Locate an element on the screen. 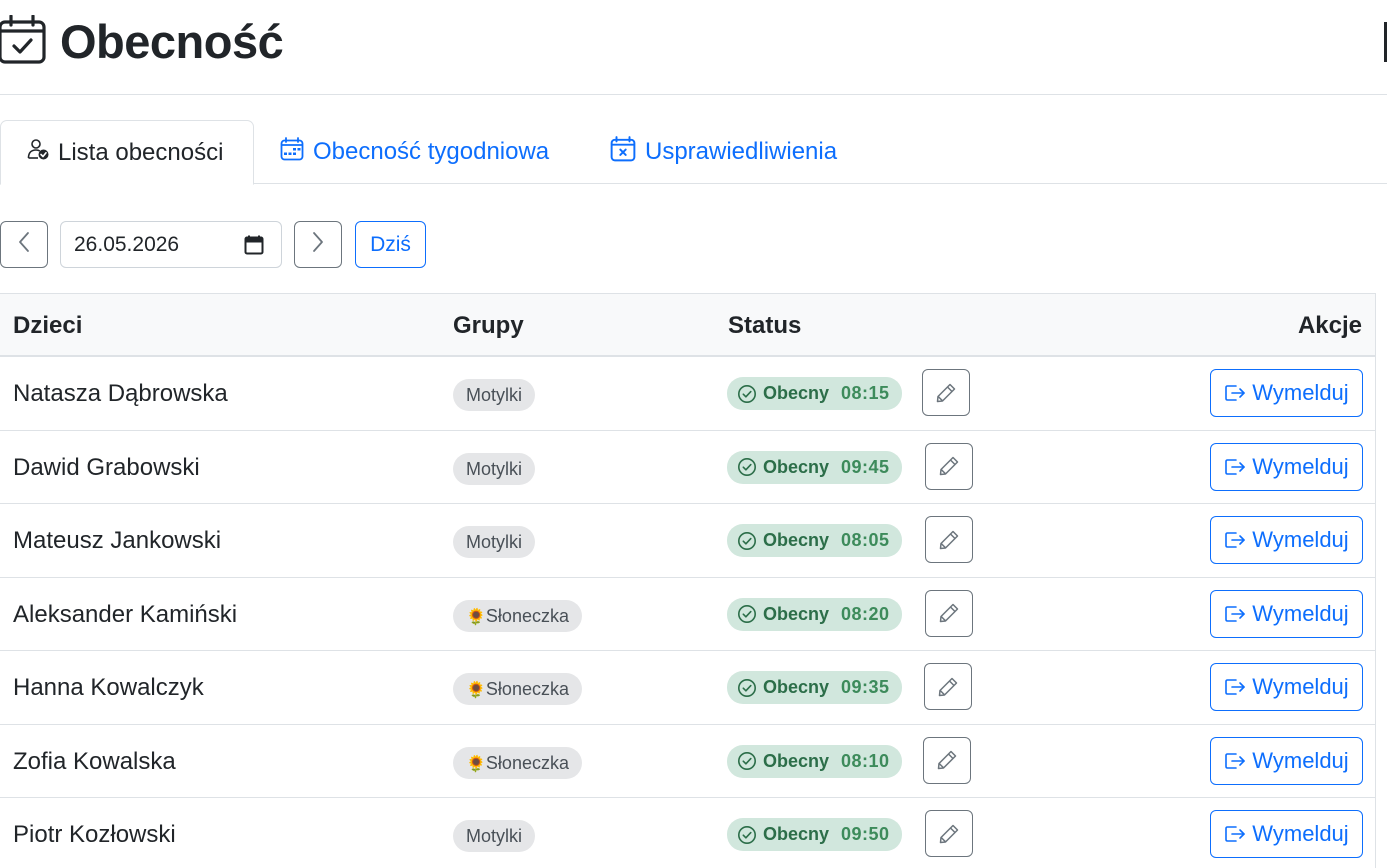 This screenshot has height=868, width=1387. page-header: Obecność is located at coordinates (693, 47).